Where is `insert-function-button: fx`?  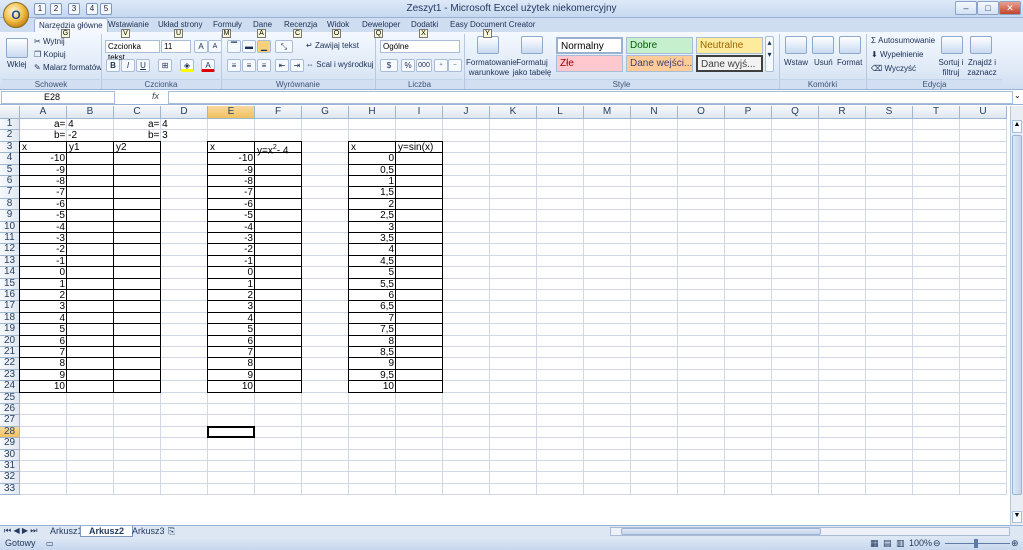 insert-function-button: fx is located at coordinates (142, 97).